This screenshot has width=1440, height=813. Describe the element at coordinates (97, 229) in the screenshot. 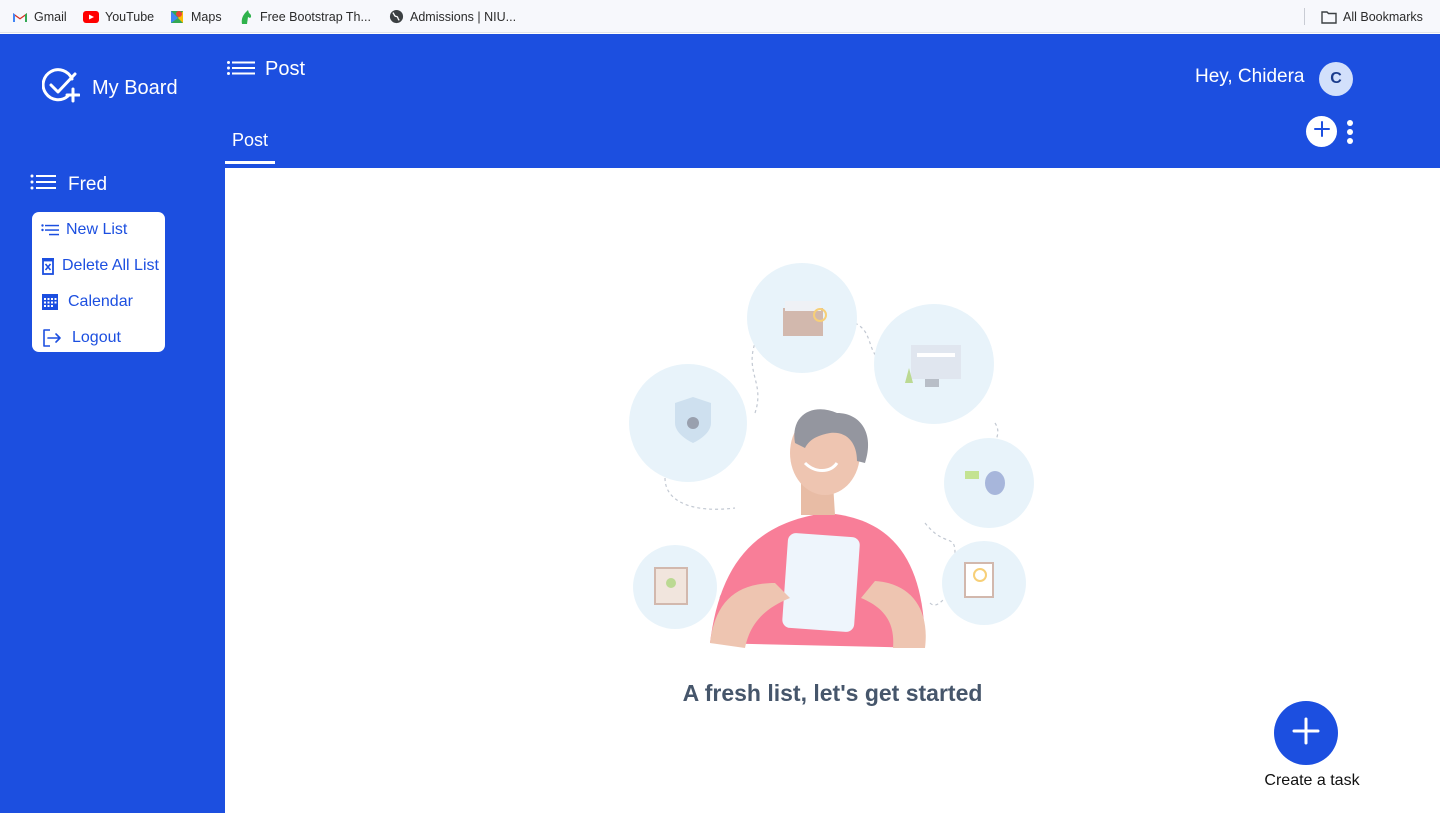

I see `menu-item-label: New List` at that location.